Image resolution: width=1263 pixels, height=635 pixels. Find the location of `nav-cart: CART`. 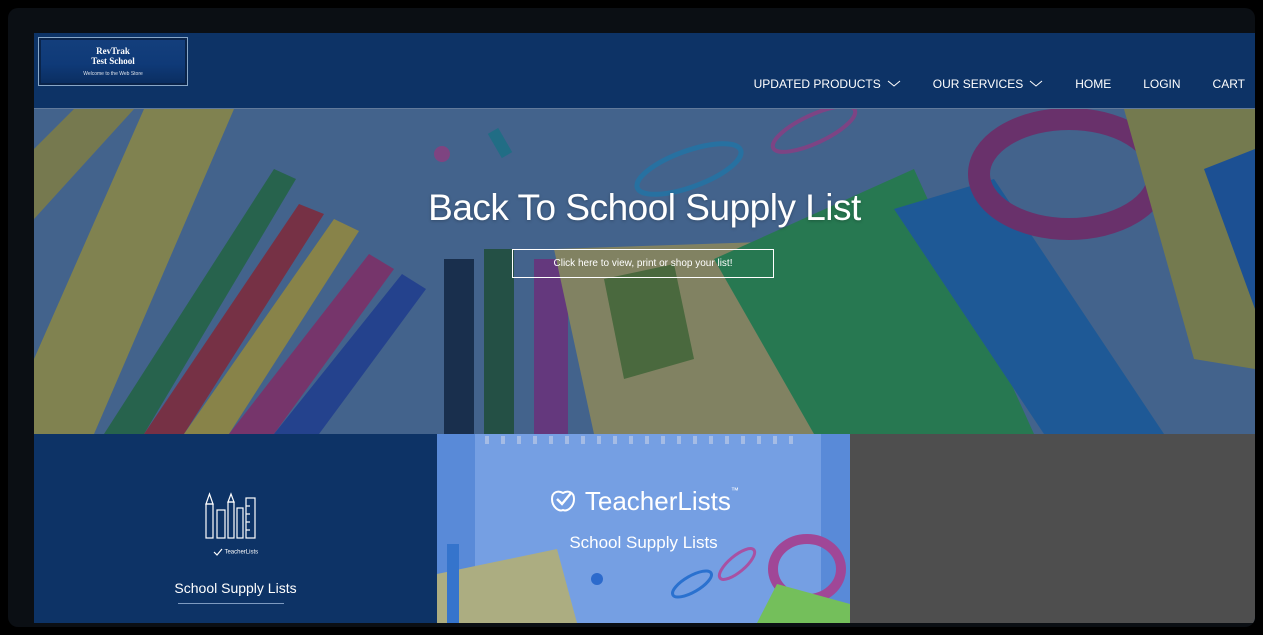

nav-cart: CART is located at coordinates (1229, 84).